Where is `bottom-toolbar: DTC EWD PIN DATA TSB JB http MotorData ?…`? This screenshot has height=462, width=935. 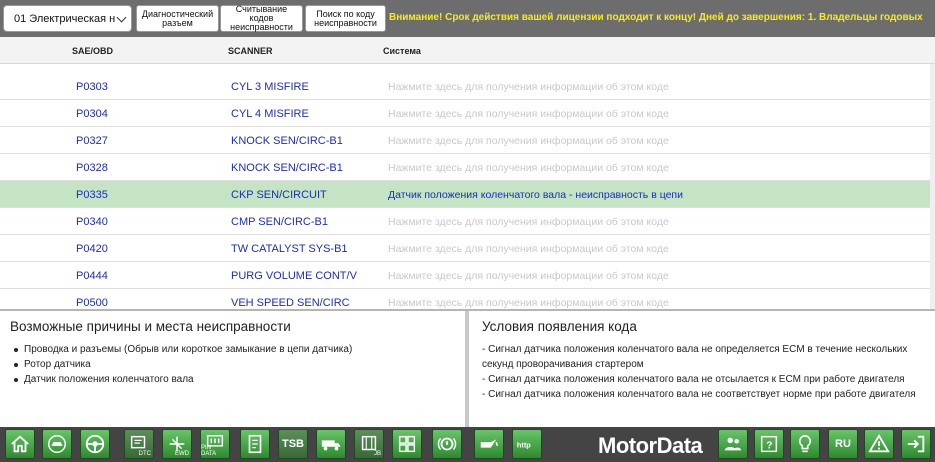 bottom-toolbar: DTC EWD PIN DATA TSB JB http MotorData ?… is located at coordinates (467, 444).